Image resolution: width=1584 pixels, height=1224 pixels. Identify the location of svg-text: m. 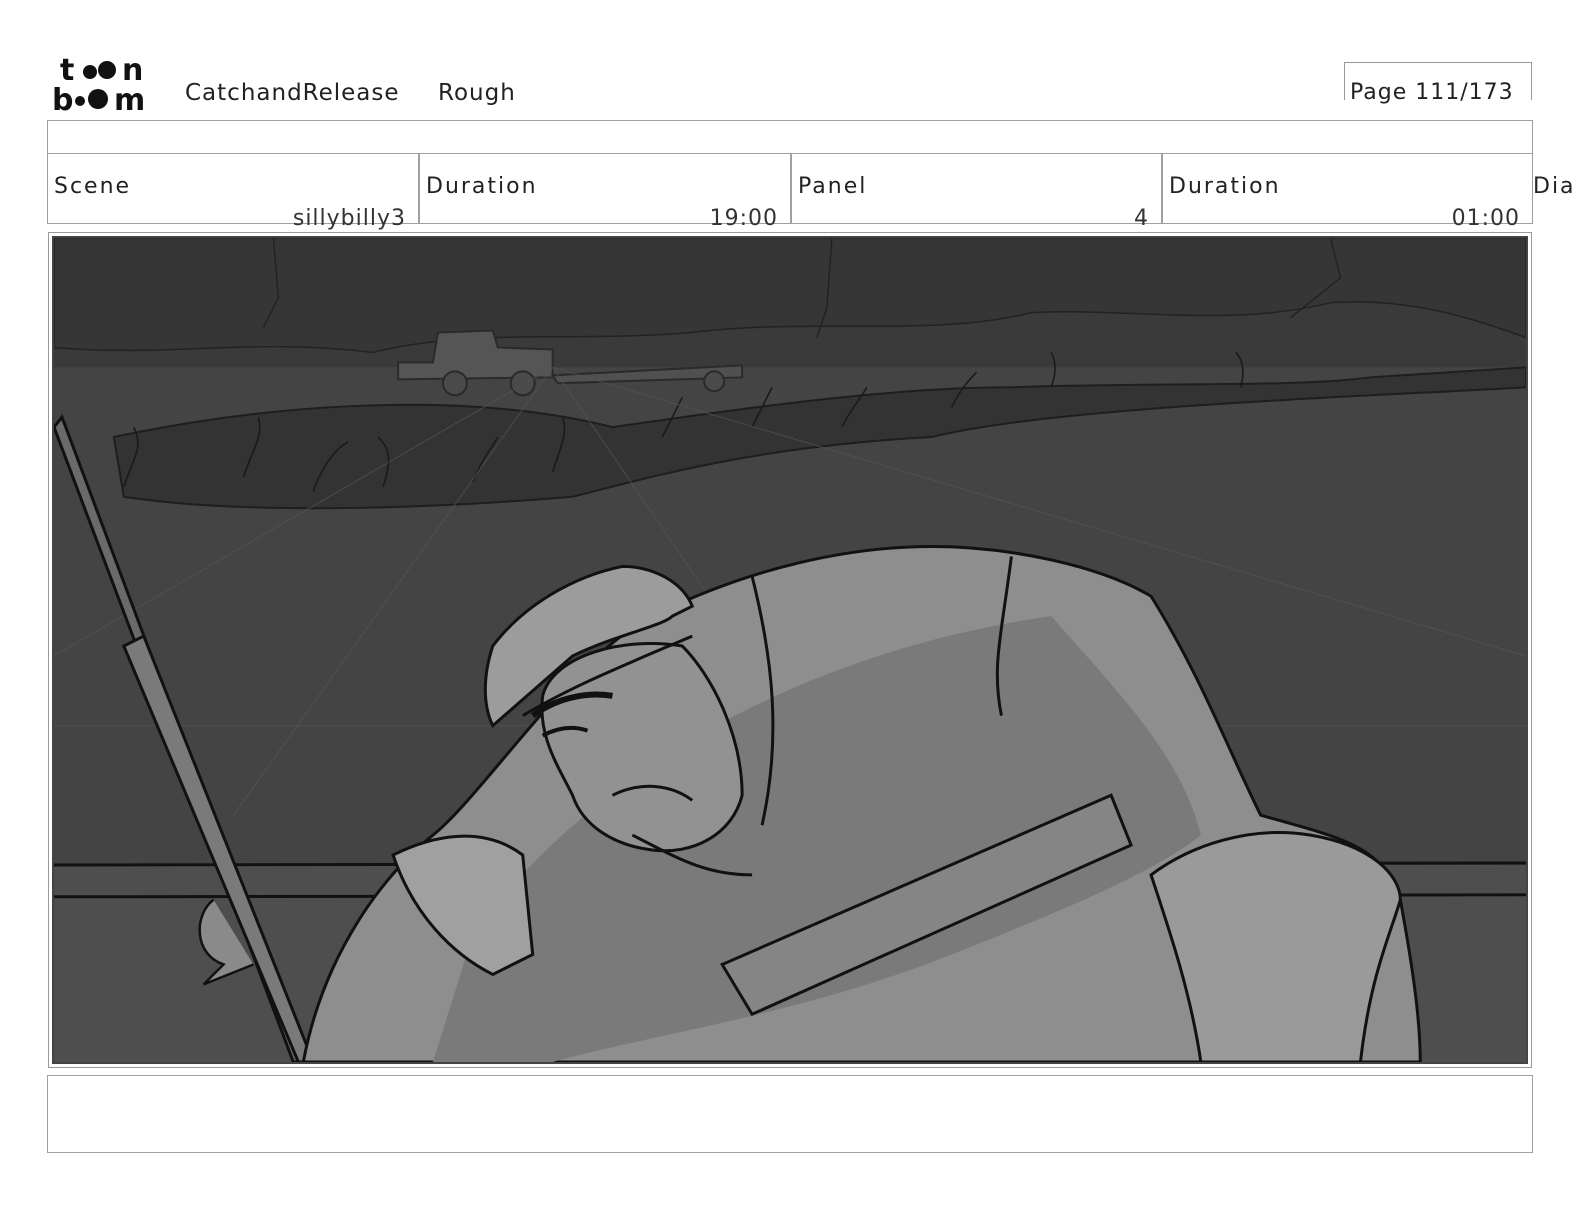
(129, 98).